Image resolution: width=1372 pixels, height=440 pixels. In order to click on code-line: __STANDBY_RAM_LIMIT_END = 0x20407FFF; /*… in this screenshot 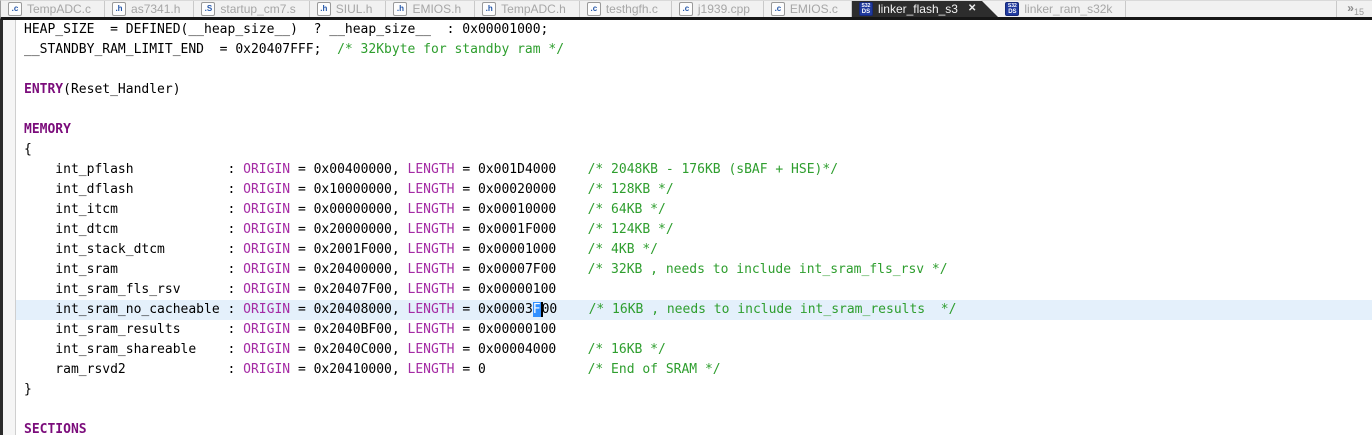, I will do `click(687, 50)`.